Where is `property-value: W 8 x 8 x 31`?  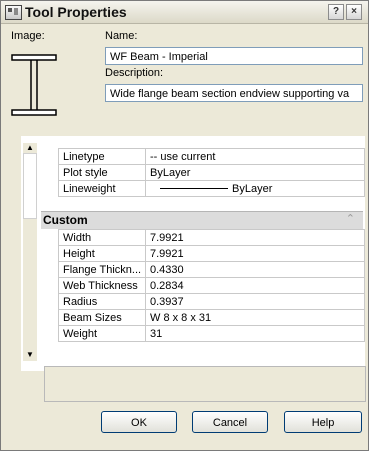 property-value: W 8 x 8 x 31 is located at coordinates (255, 317).